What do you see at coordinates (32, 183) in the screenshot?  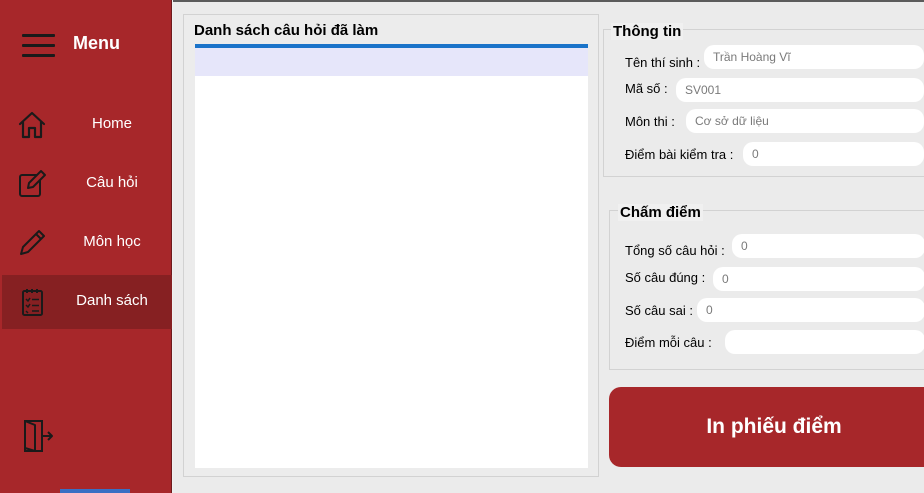 I see `edit-icon` at bounding box center [32, 183].